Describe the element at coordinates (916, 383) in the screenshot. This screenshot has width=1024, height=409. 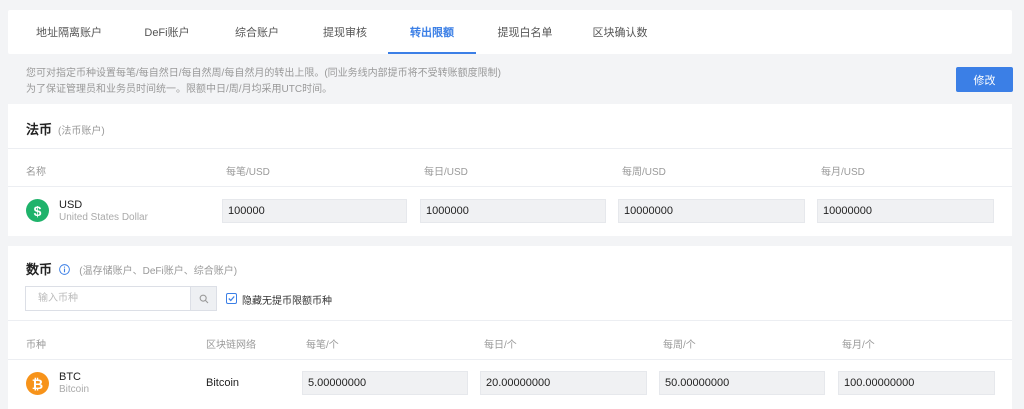
I see `crypto-monthly-input: 100.00000000` at that location.